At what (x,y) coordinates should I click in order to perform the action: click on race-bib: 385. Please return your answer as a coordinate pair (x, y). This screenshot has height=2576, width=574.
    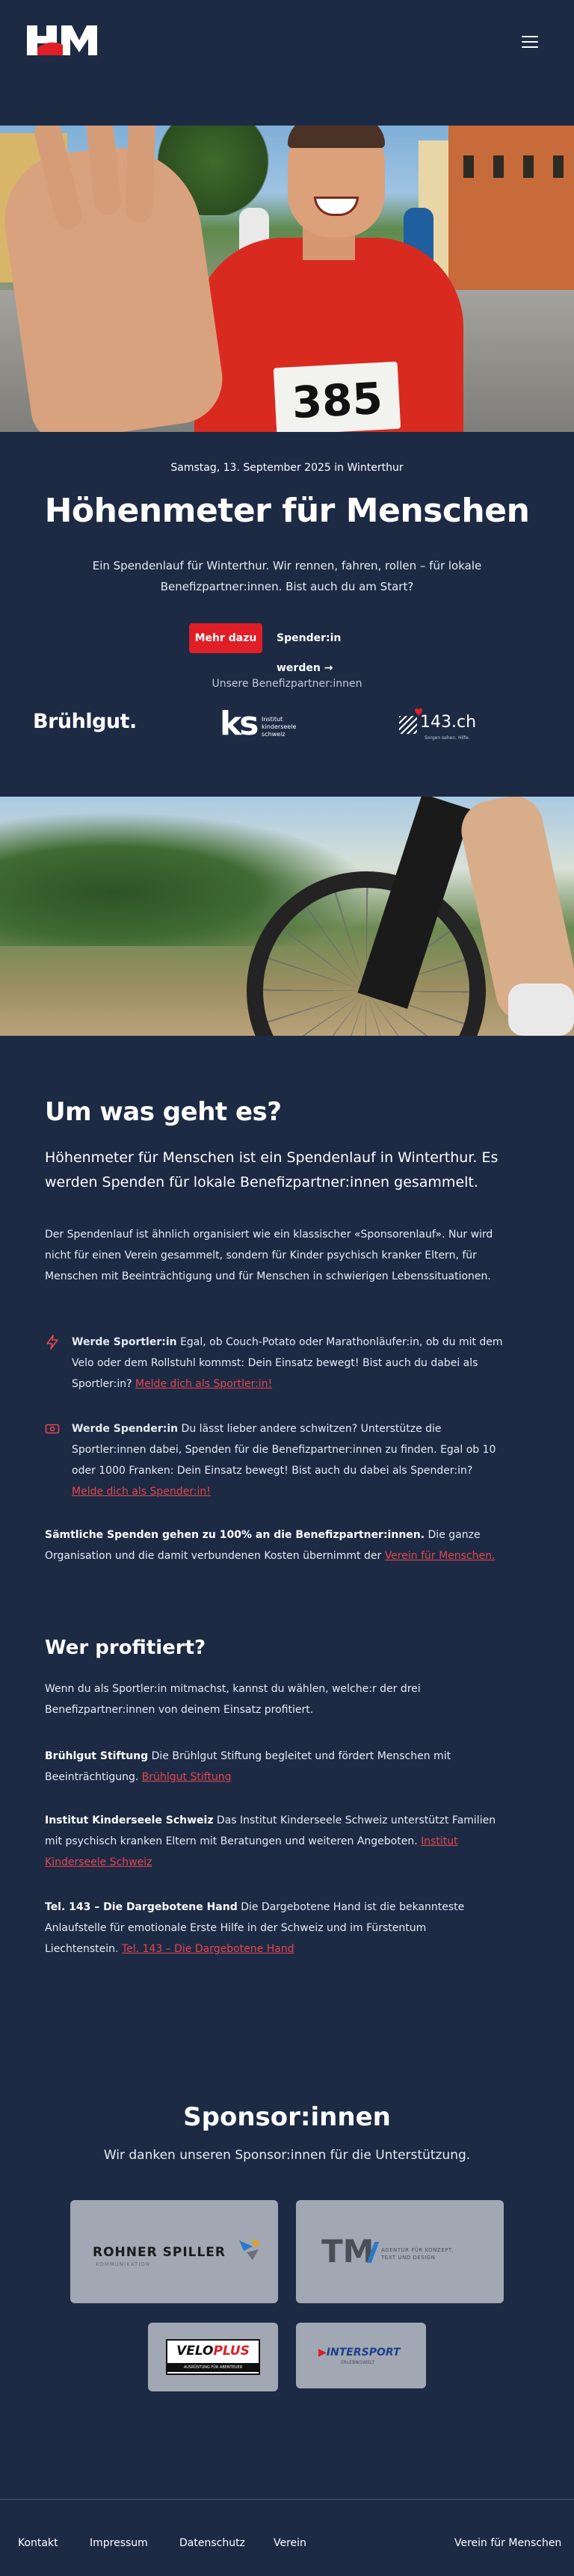
    Looking at the image, I should click on (337, 397).